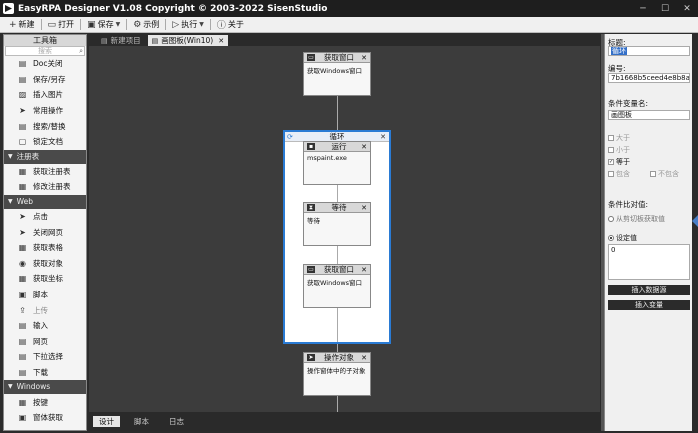 This screenshot has height=433, width=698. I want to click on flow-node-get-window-inner: ▭ 获取窗口 ✕ 获取Windows窗口, so click(337, 286).